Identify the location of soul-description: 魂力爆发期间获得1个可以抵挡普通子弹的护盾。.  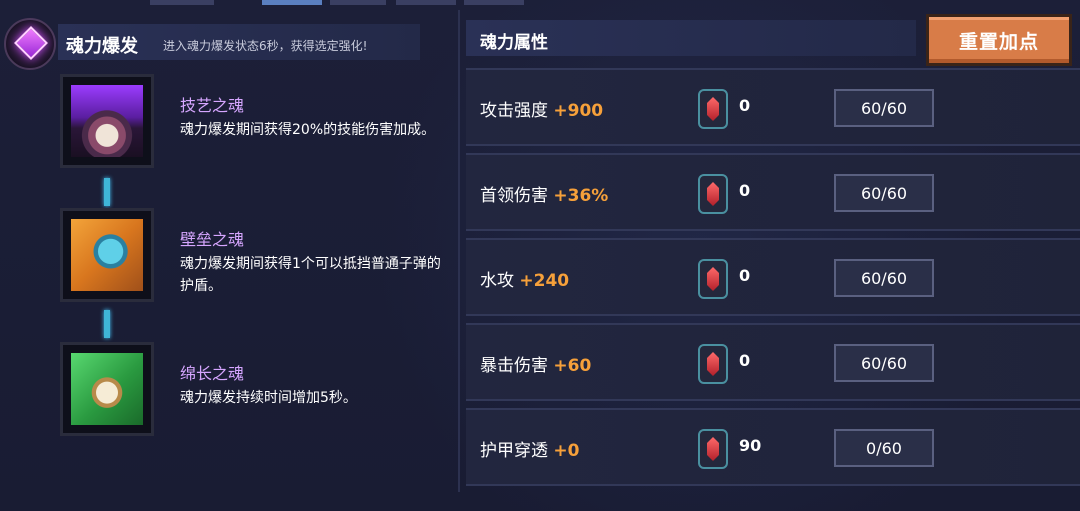
(310, 275).